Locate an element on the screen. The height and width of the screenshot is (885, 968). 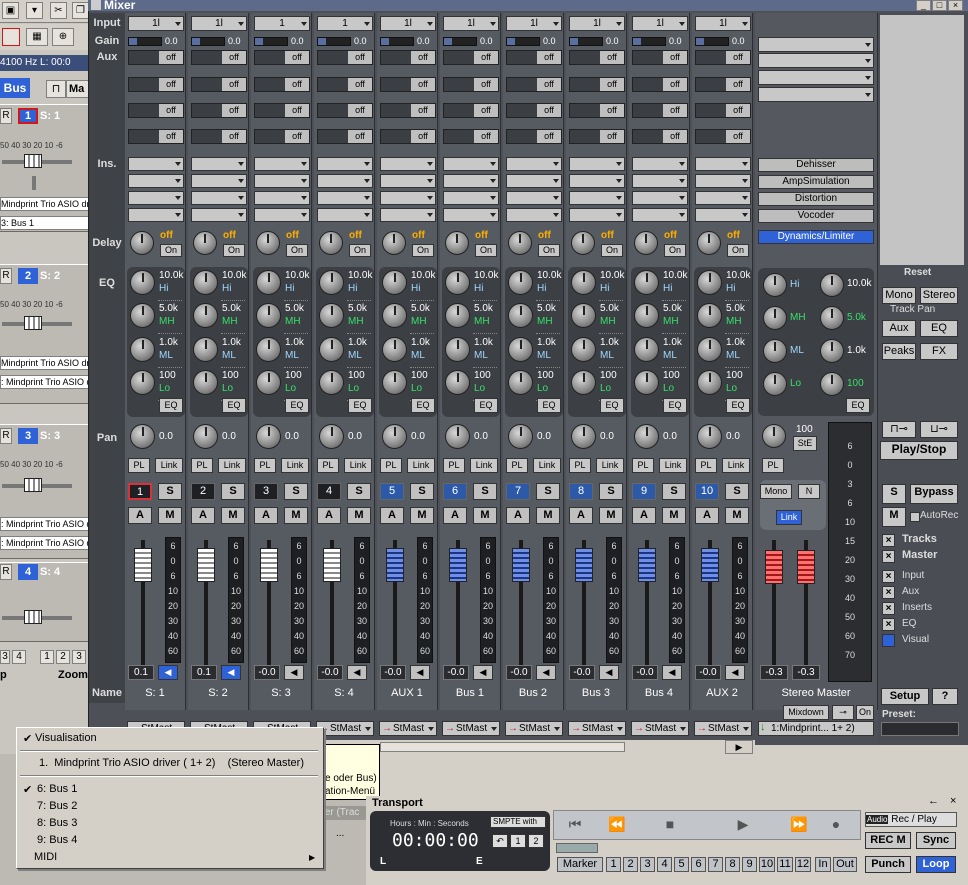
setup-button: Setup is located at coordinates (905, 696).